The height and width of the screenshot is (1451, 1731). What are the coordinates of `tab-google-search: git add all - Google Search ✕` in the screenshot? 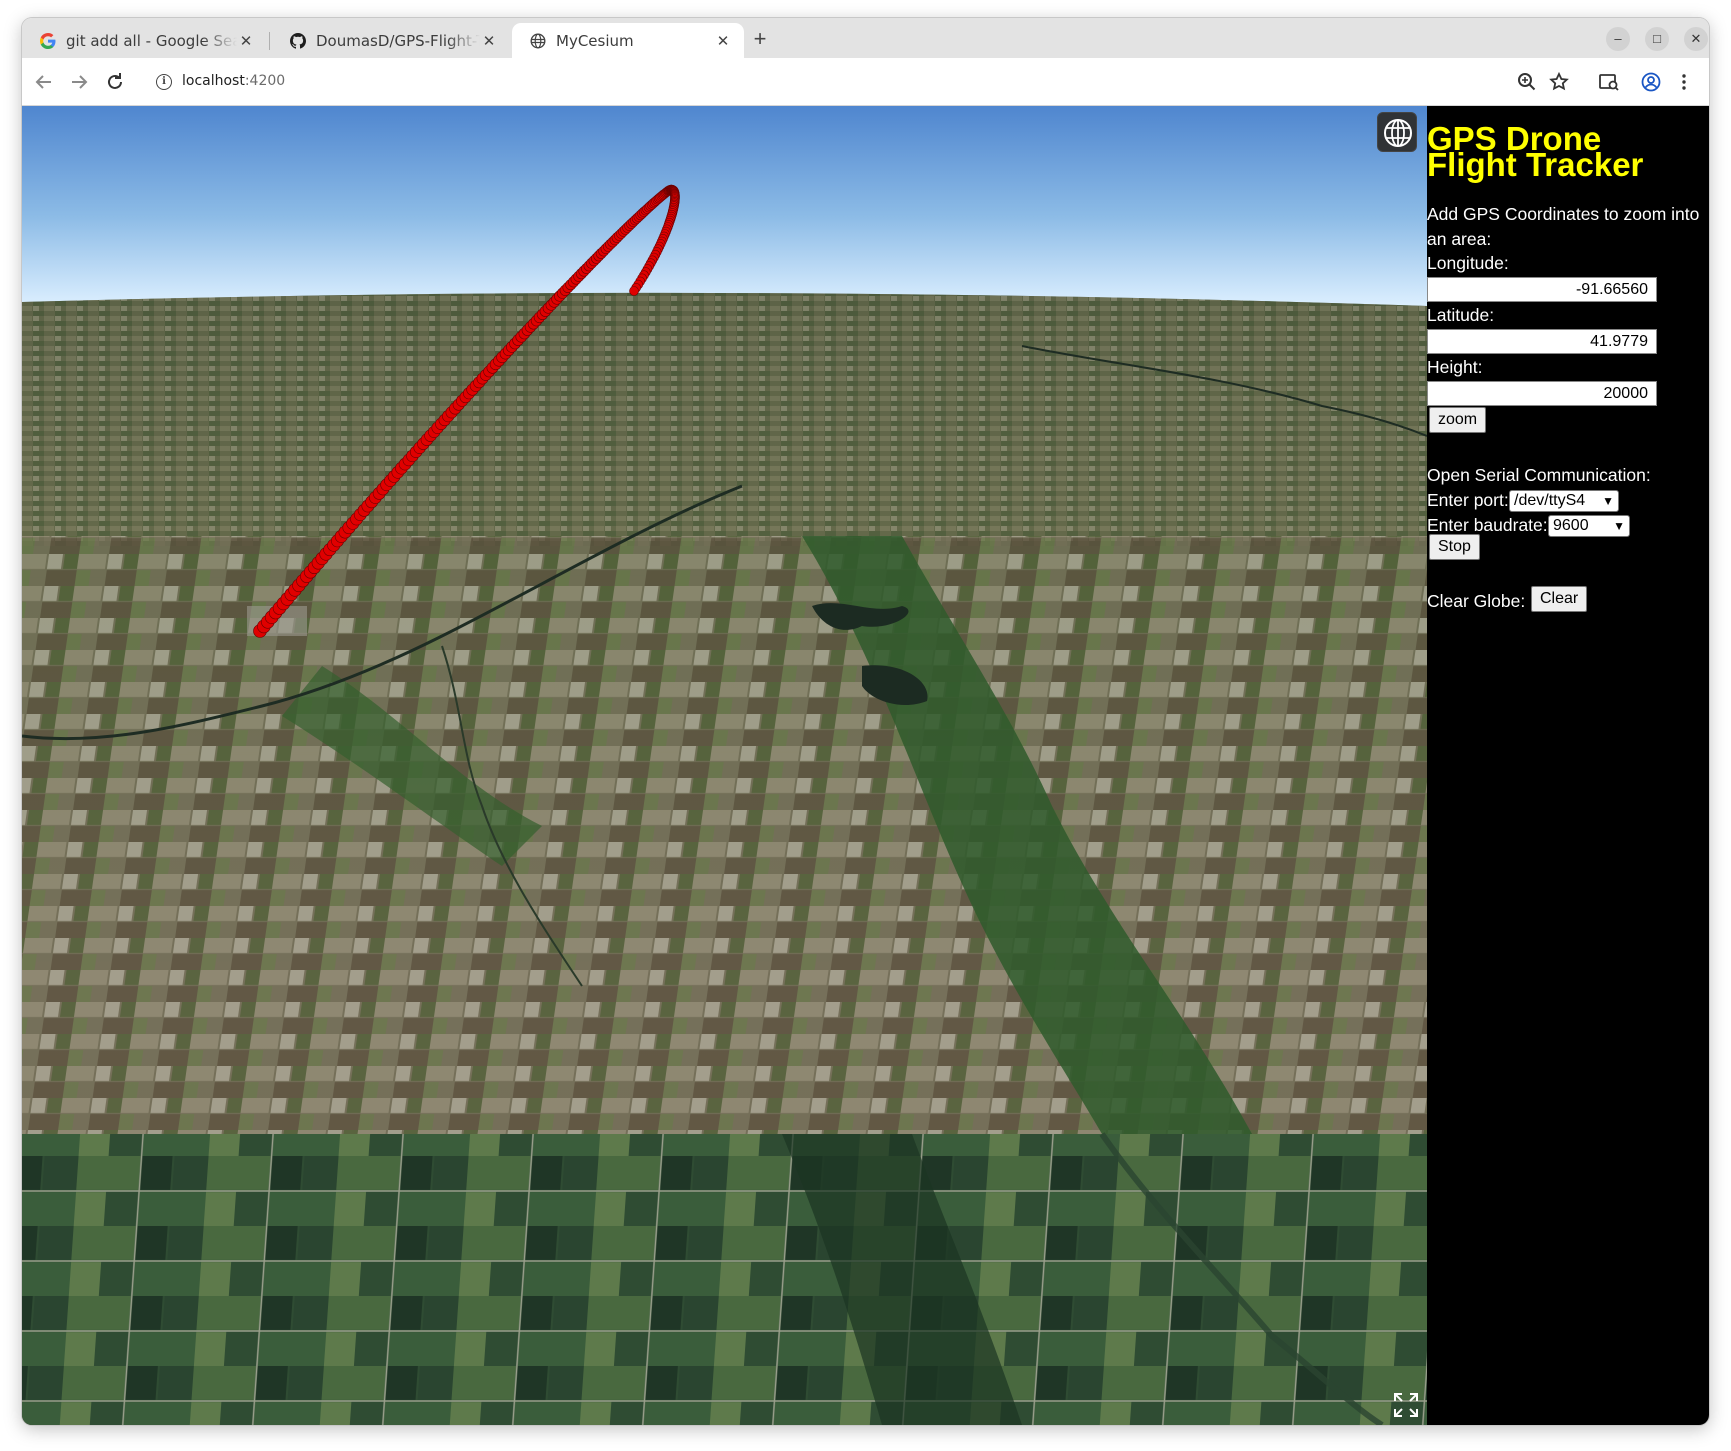 It's located at (144, 40).